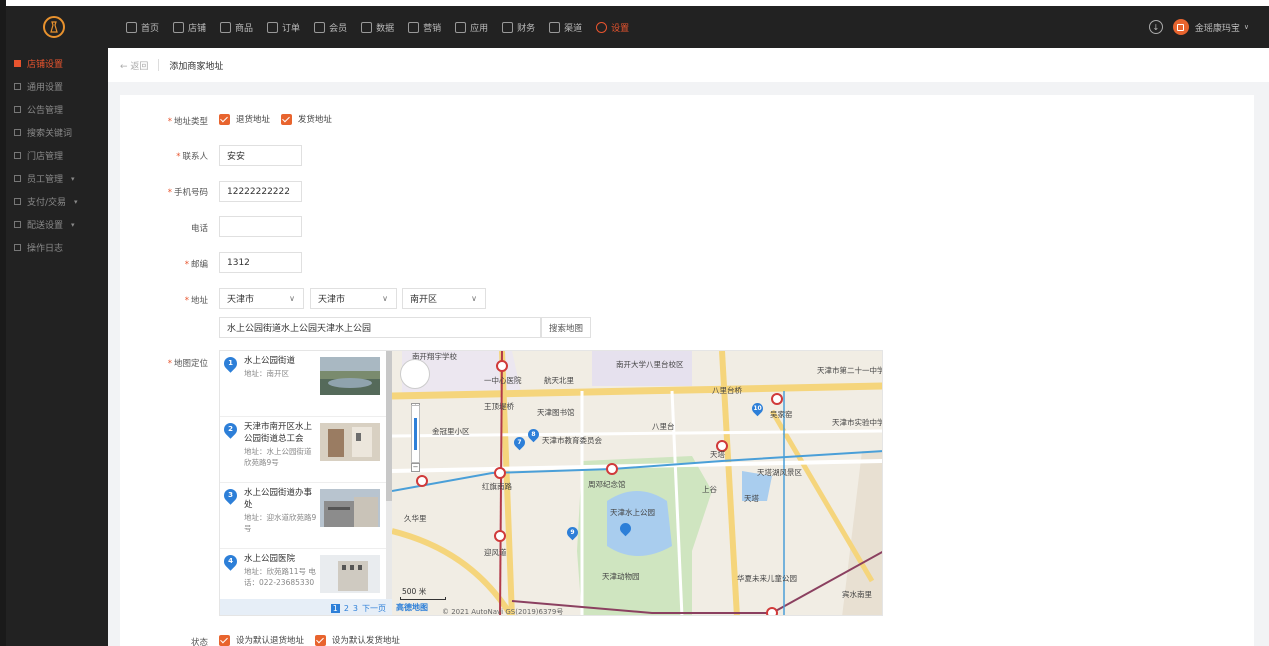 This screenshot has width=1269, height=646. I want to click on store-settings-icon, so click(17, 63).